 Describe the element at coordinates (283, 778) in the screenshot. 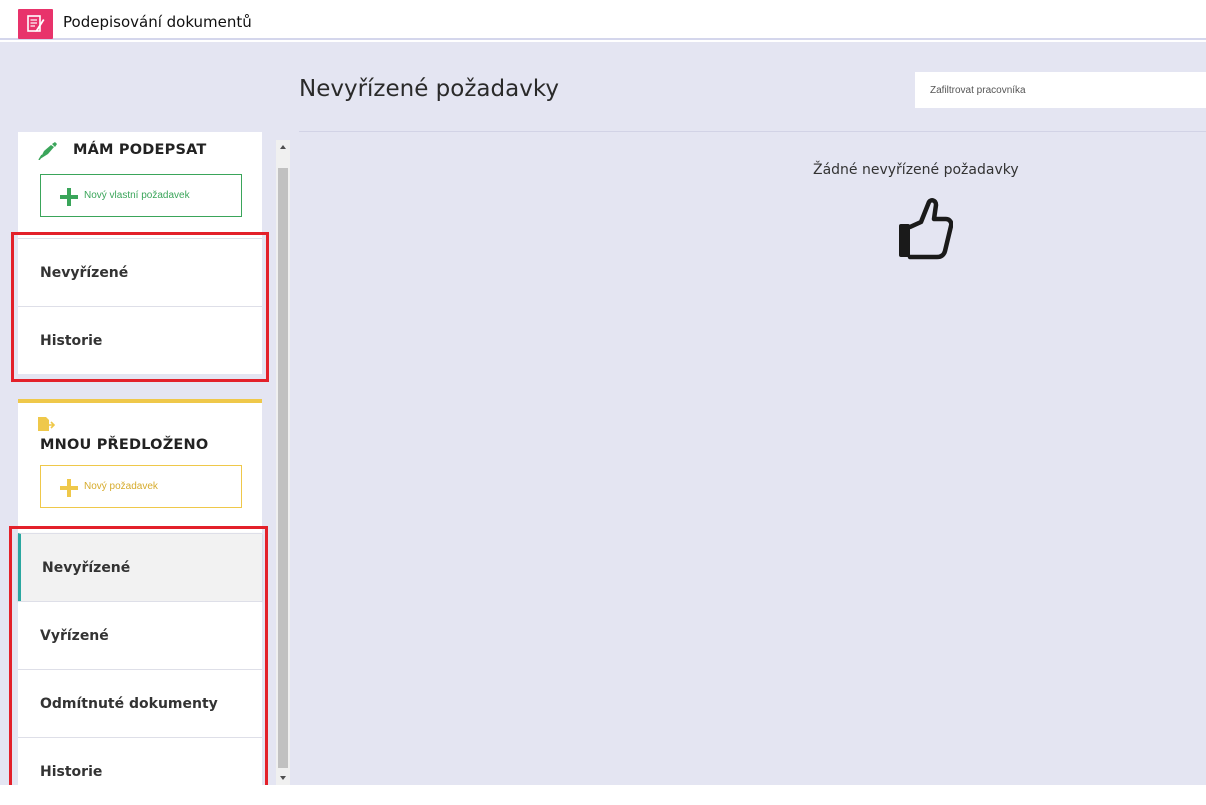

I see `scroll-down-icon` at that location.